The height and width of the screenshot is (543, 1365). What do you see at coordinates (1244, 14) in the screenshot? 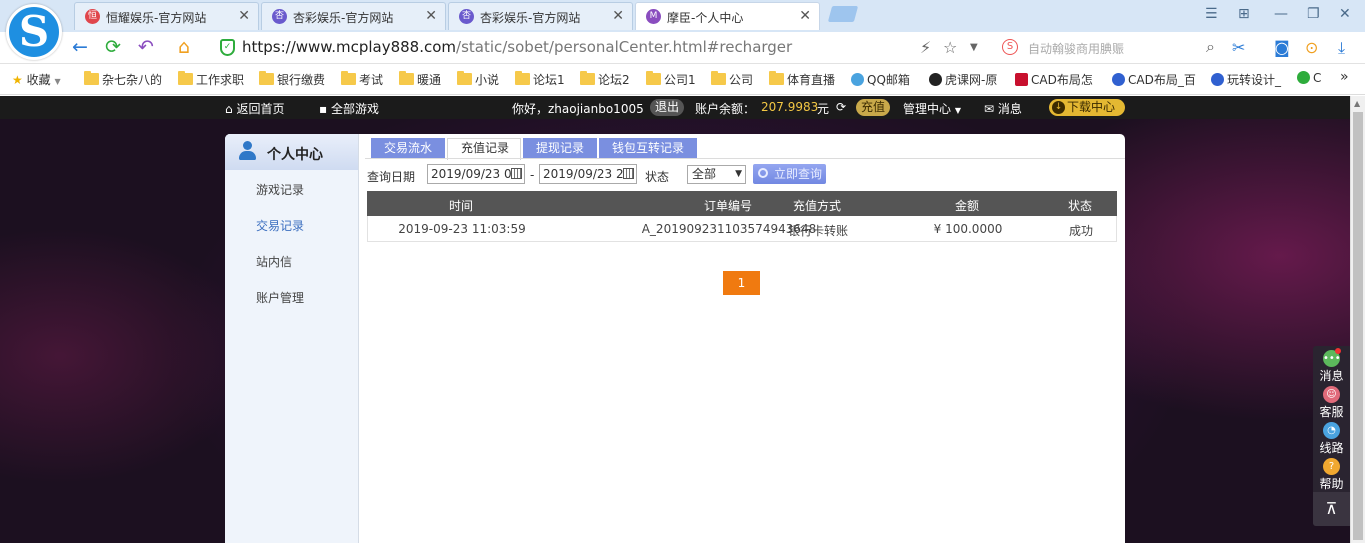
I see `skin-icon: ⊞` at bounding box center [1244, 14].